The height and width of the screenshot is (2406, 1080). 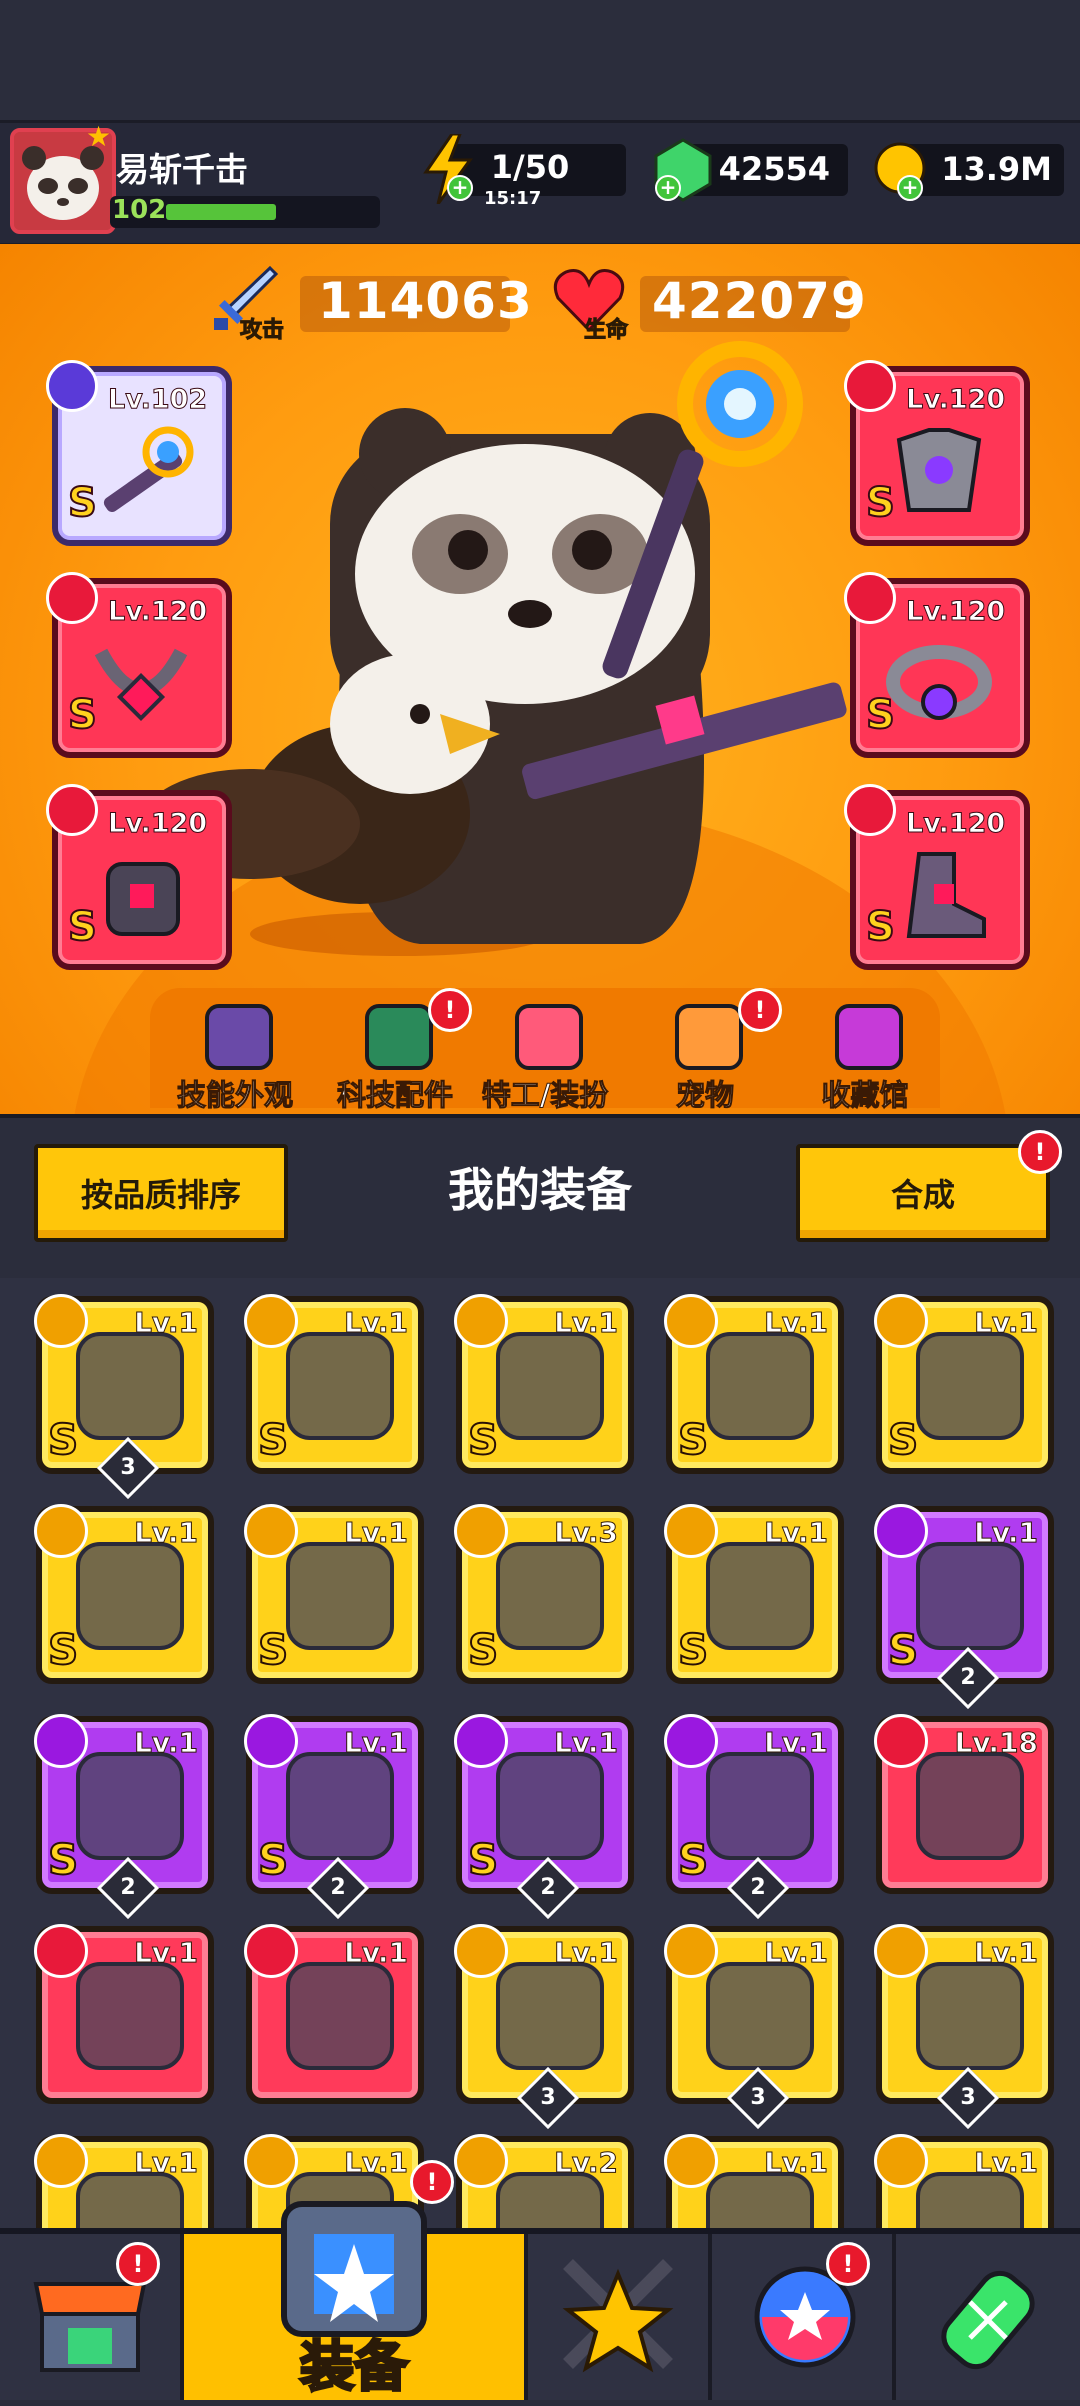 What do you see at coordinates (130, 2200) in the screenshot?
I see `belt-item-icon` at bounding box center [130, 2200].